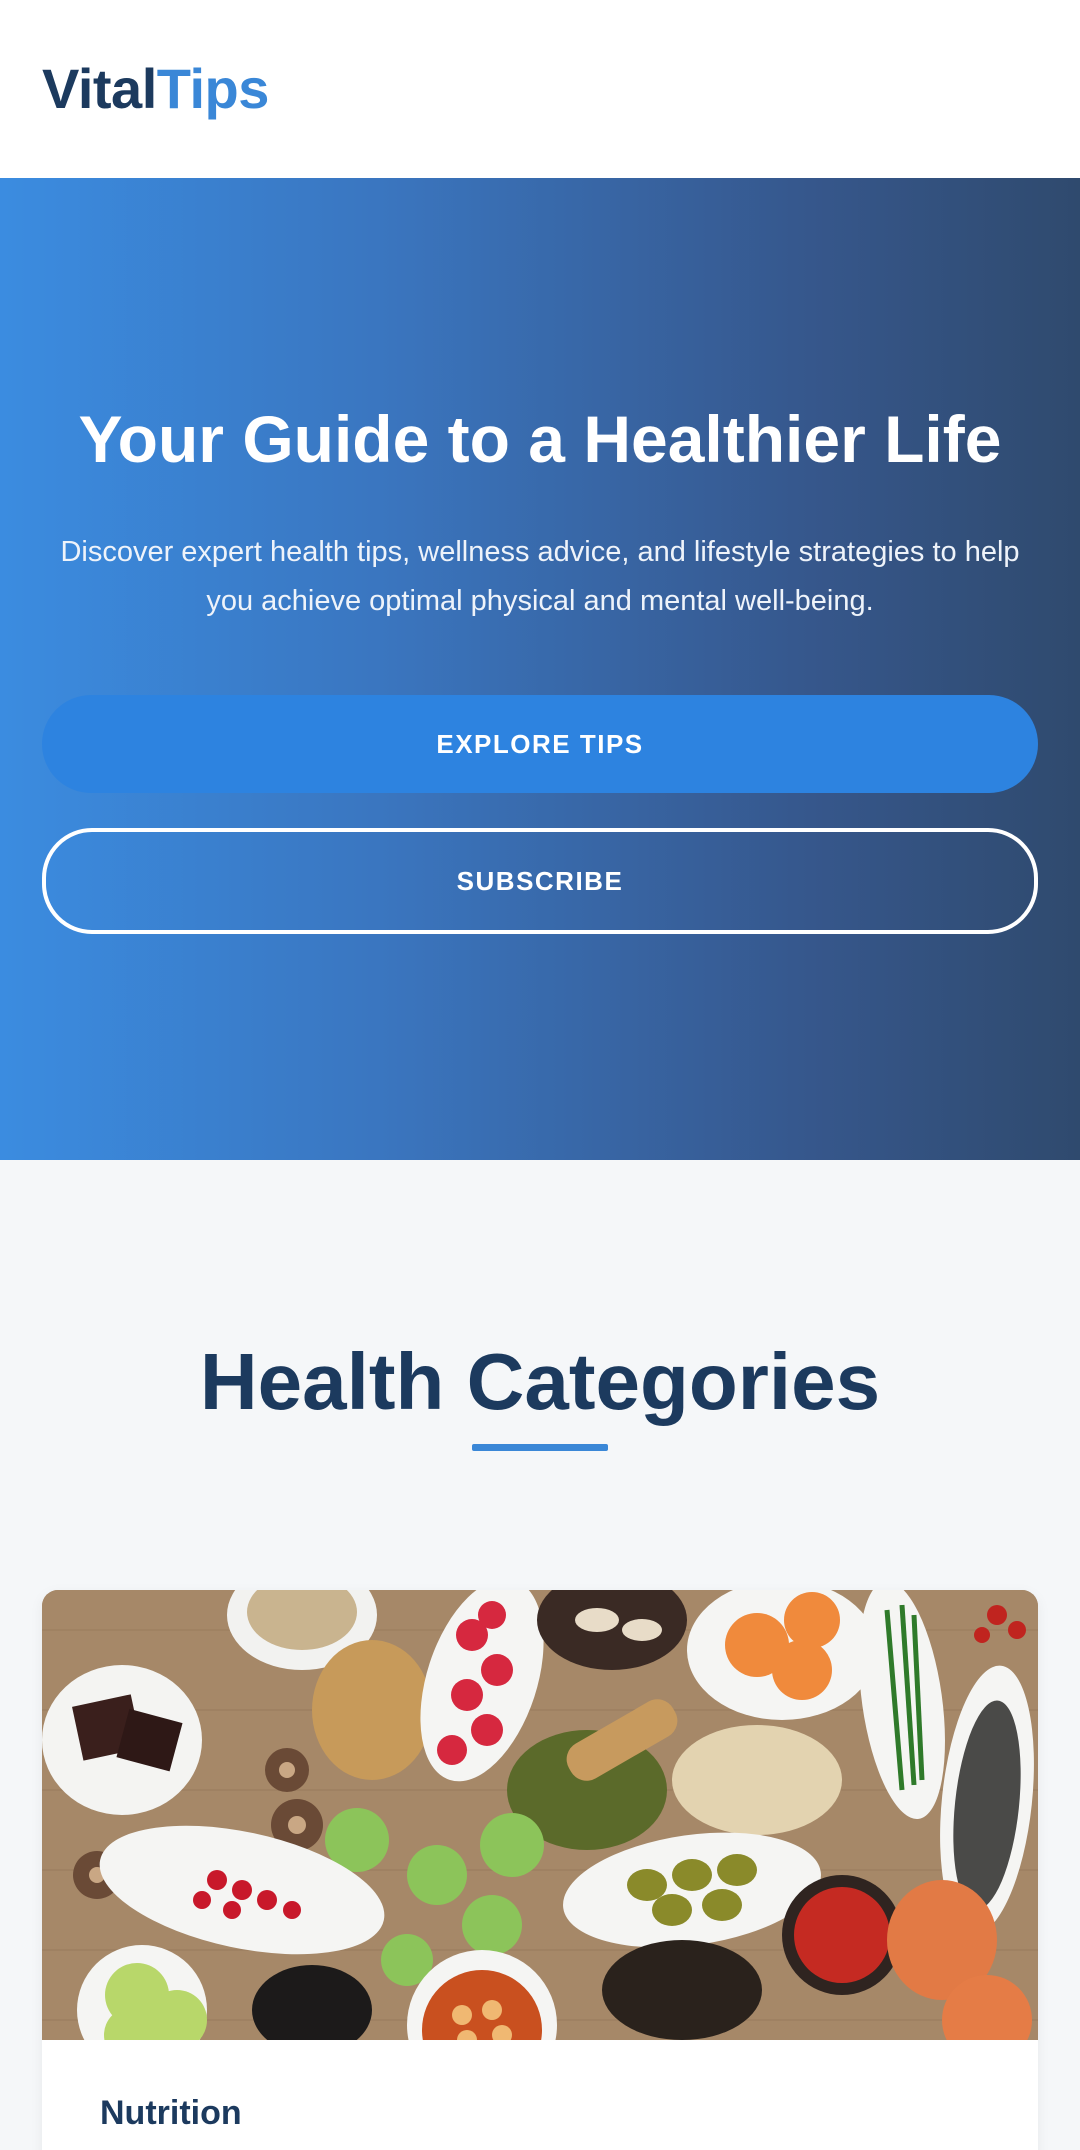 The width and height of the screenshot is (1080, 2150). What do you see at coordinates (540, 439) in the screenshot?
I see `hero-title: Your Guide to a Healthier Life` at bounding box center [540, 439].